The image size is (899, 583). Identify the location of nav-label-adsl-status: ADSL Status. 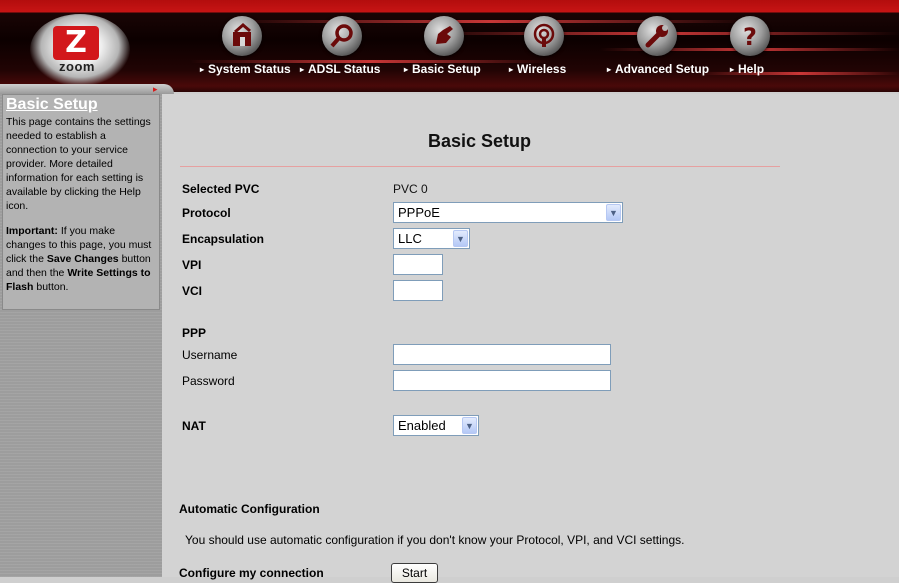
(344, 69).